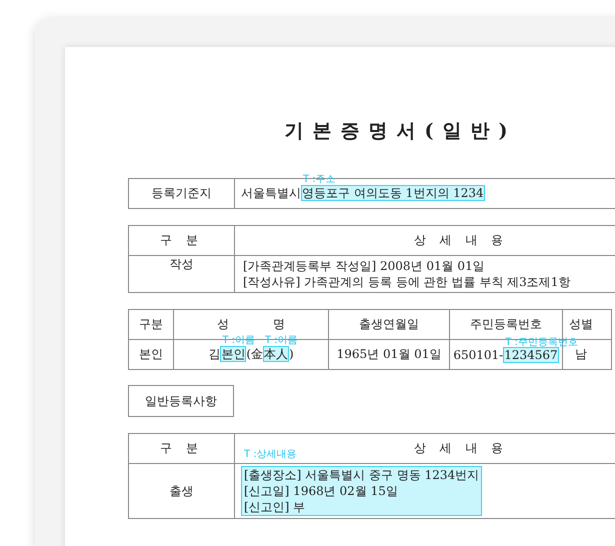  Describe the element at coordinates (181, 193) in the screenshot. I see `table-cell: 등록기준지` at that location.